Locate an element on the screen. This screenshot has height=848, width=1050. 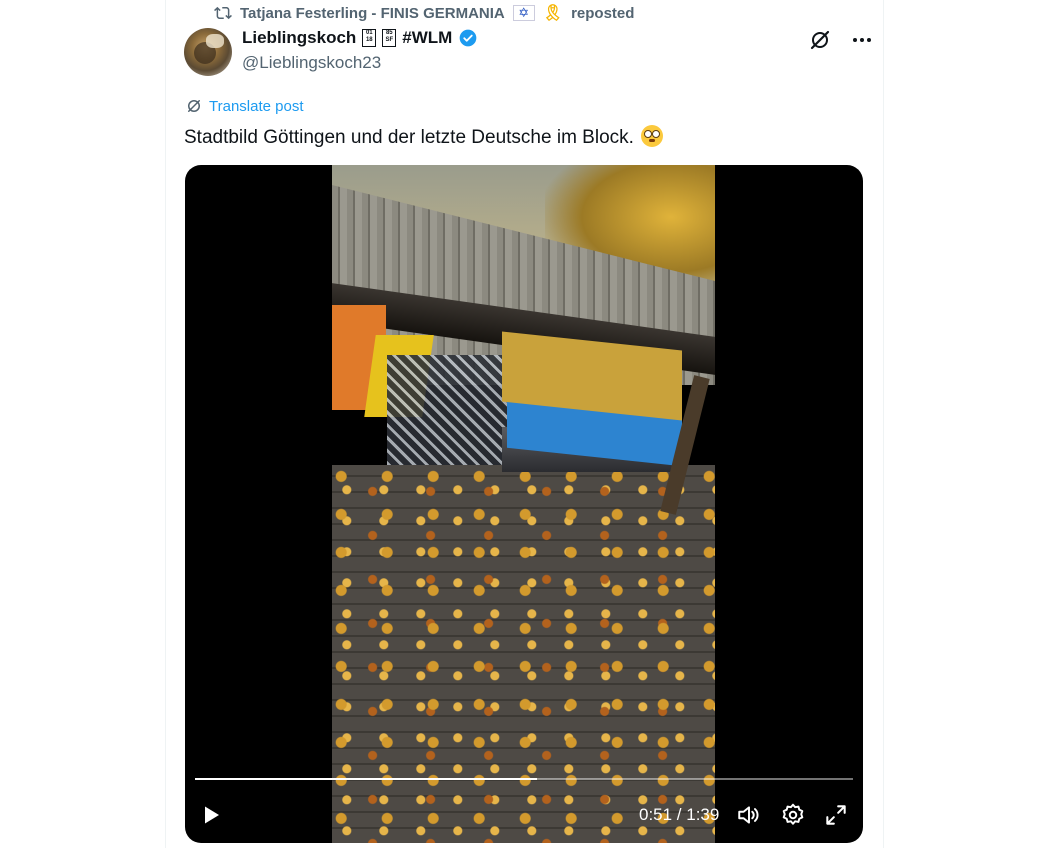
settings-button is located at coordinates (793, 815).